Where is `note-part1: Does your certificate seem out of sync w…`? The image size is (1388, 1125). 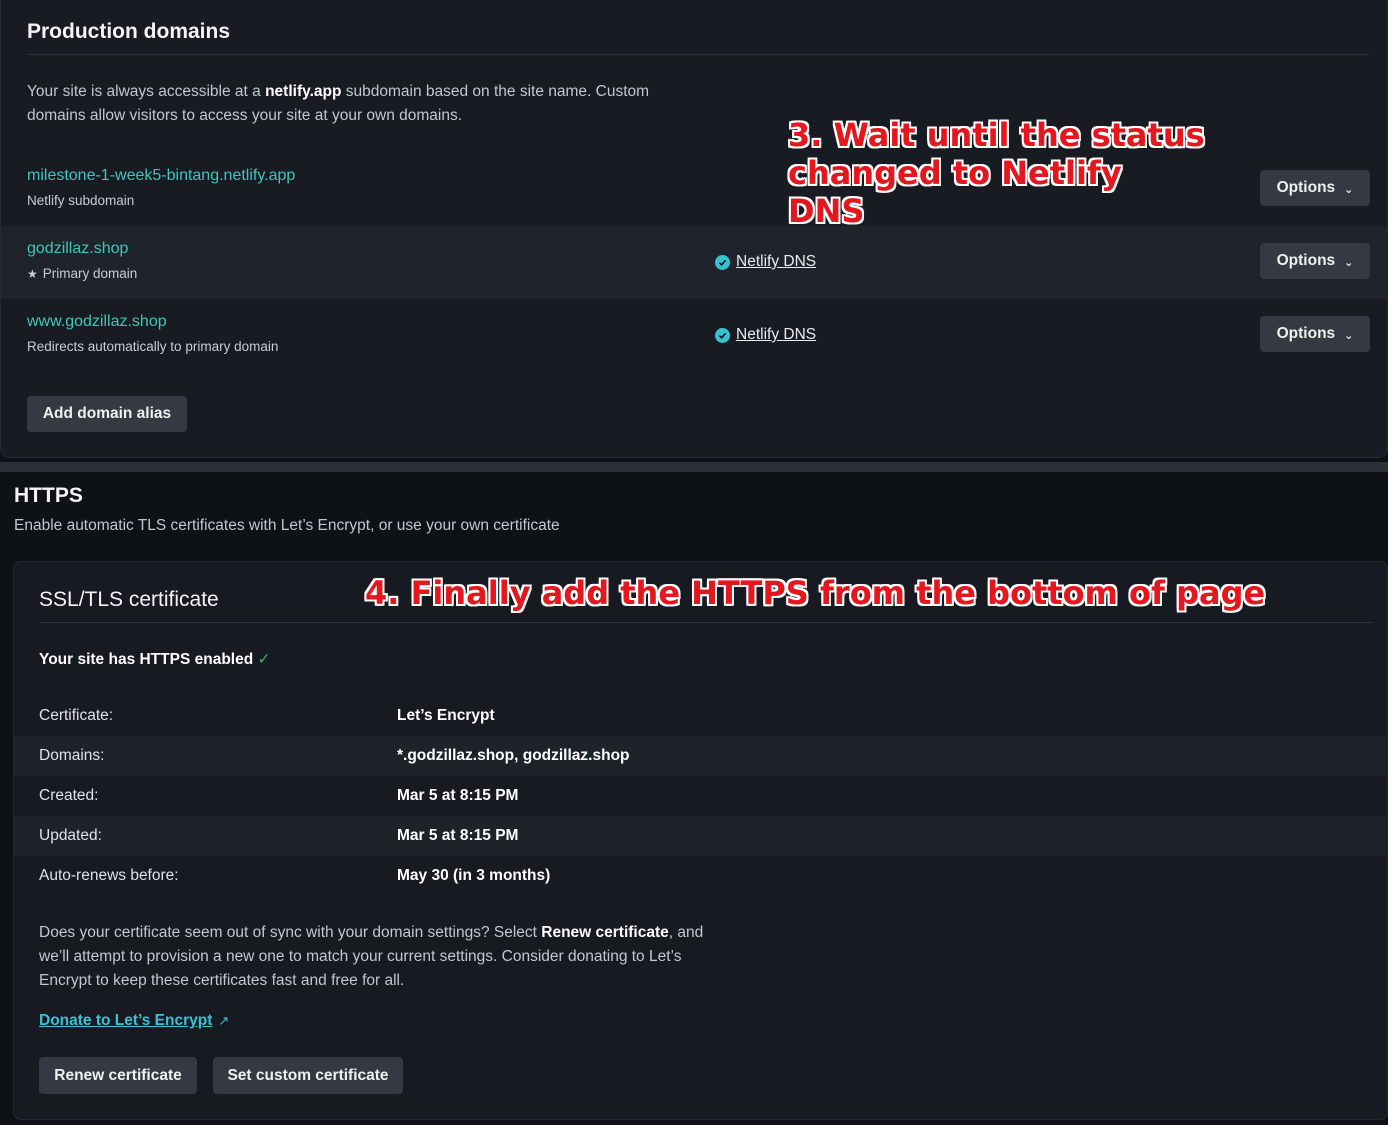 note-part1: Does your certificate seem out of sync w… is located at coordinates (290, 932).